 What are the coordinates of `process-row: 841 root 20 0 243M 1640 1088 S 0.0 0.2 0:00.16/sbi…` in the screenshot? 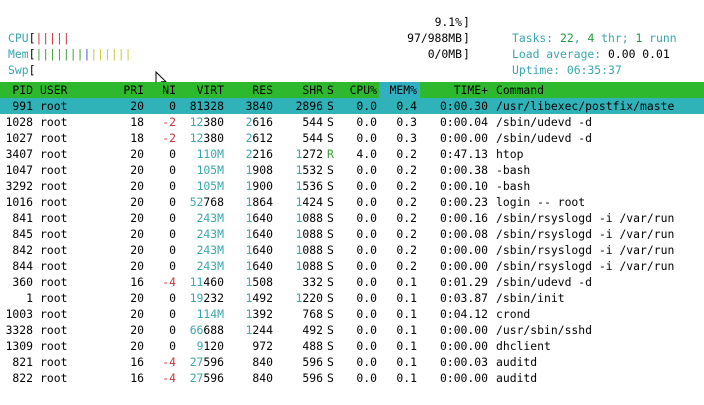 It's located at (352, 218).